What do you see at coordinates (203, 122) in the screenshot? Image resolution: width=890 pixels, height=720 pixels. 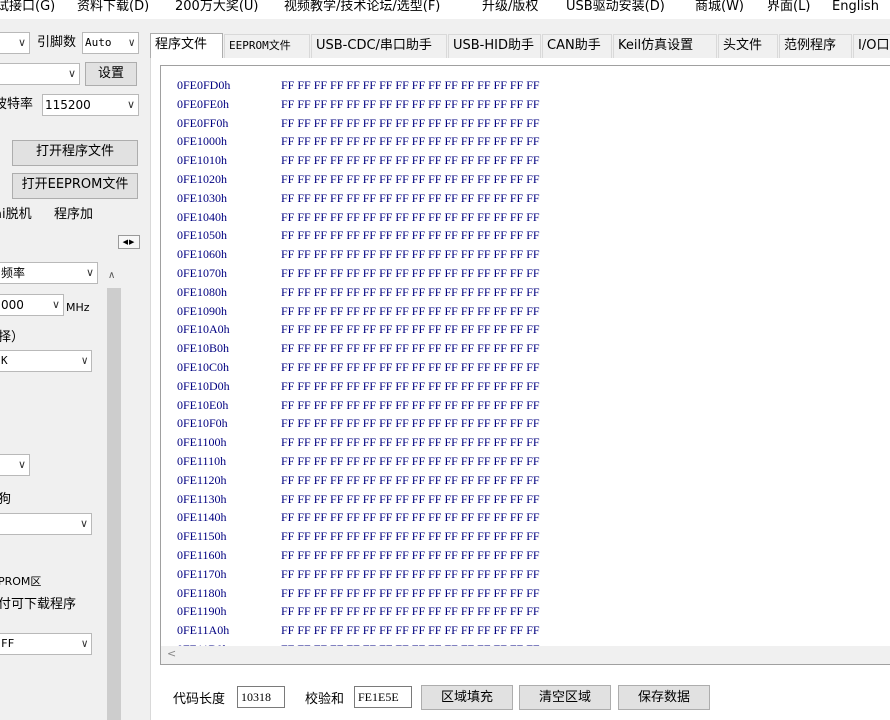 I see `hex-address: 0FE0FF0h` at bounding box center [203, 122].